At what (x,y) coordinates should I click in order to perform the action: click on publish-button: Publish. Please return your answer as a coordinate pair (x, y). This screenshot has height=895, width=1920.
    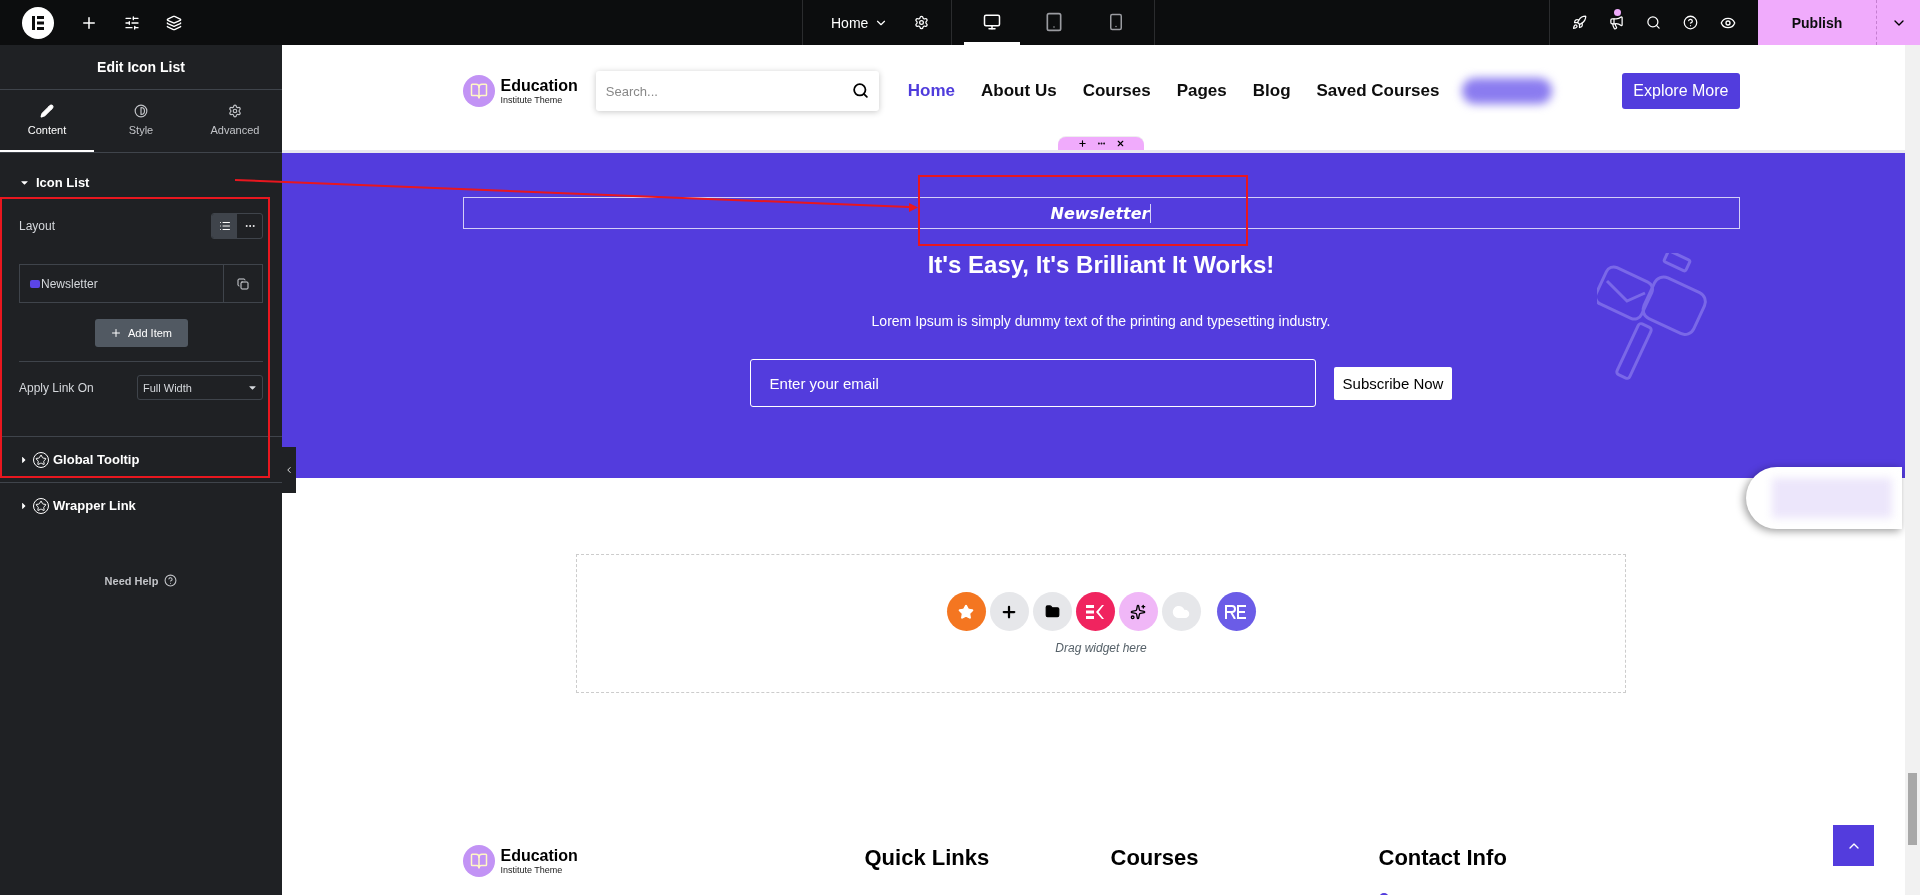
    Looking at the image, I should click on (1817, 22).